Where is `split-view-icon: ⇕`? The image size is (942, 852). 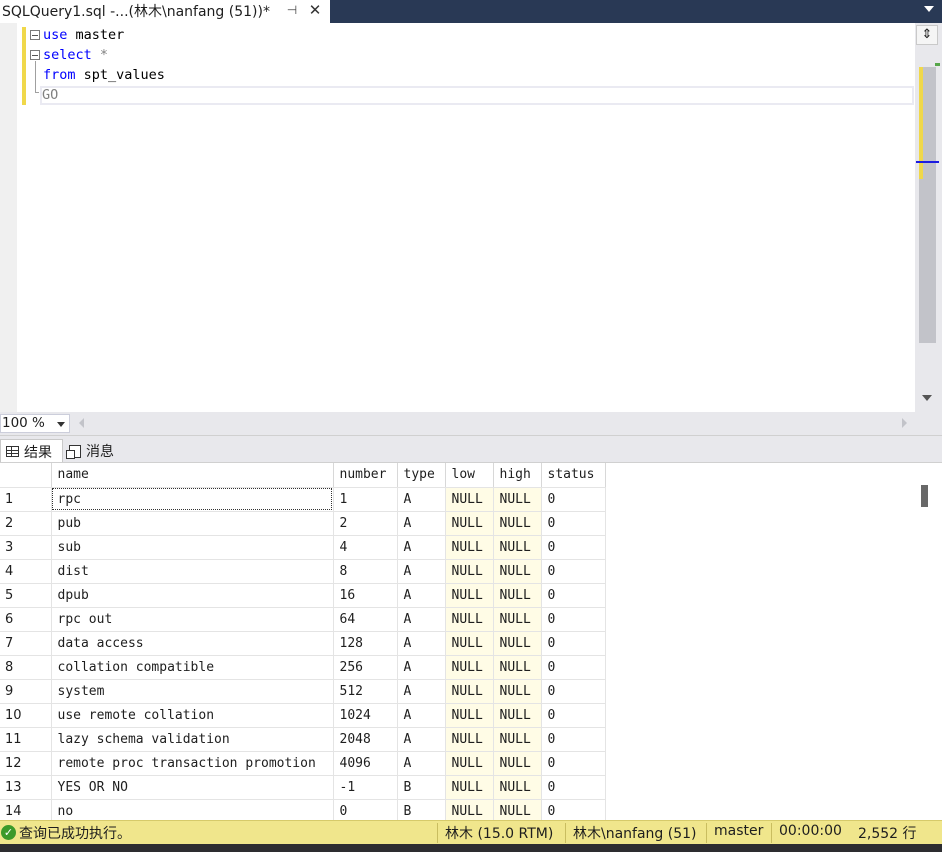 split-view-icon: ⇕ is located at coordinates (927, 35).